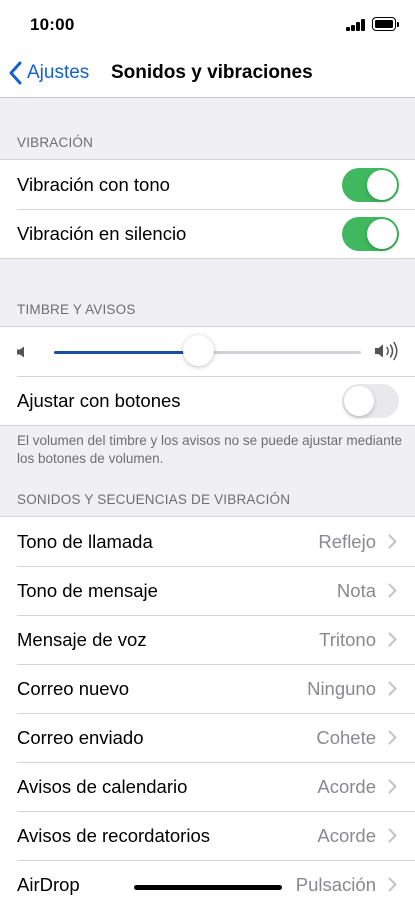 Image resolution: width=415 pixels, height=900 pixels. Describe the element at coordinates (207, 880) in the screenshot. I see `sound-row-airdrop: AirDrop Pulsación` at that location.